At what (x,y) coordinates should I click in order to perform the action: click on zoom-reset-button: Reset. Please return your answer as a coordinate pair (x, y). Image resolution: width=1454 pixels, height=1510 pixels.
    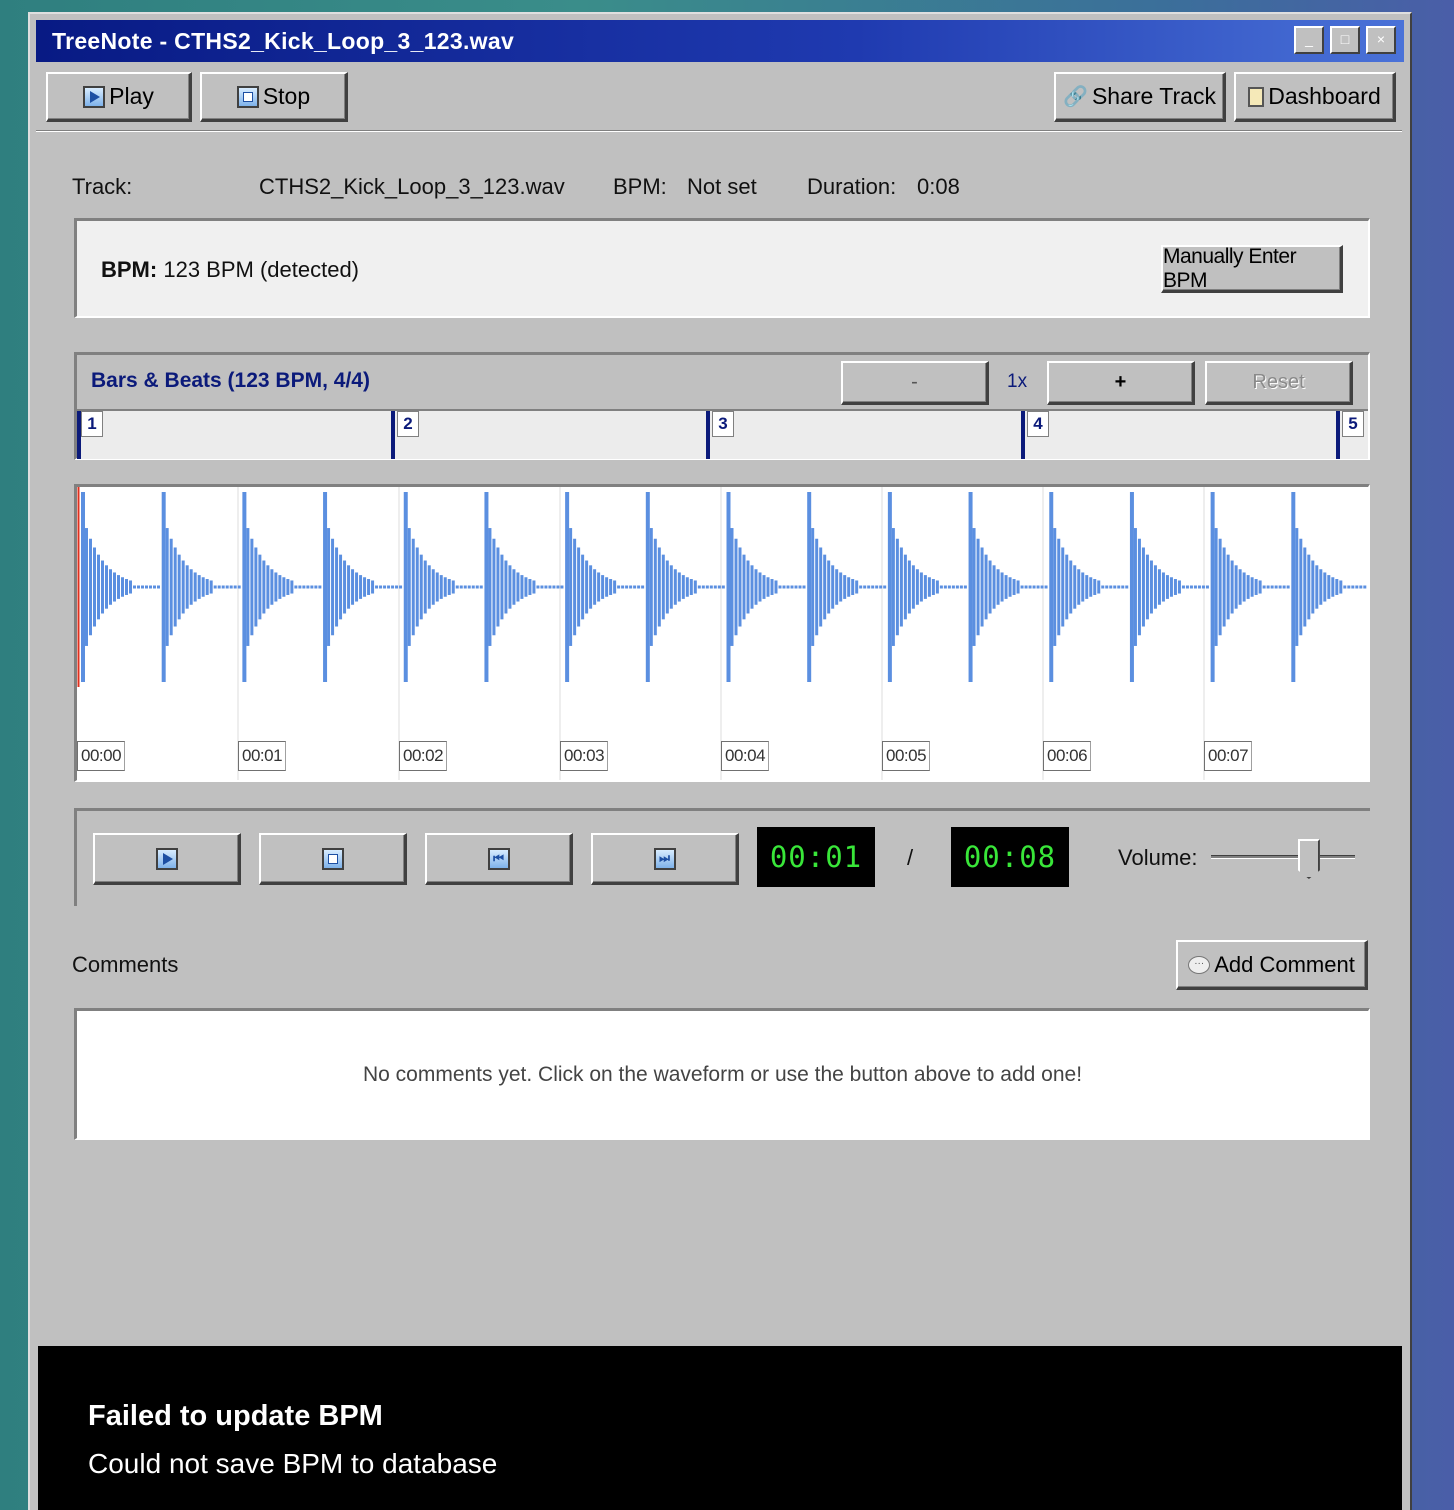
    Looking at the image, I should click on (1279, 383).